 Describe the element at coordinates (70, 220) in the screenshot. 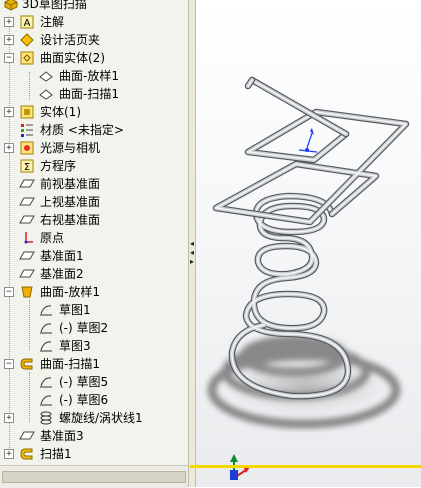

I see `tree-item-label: 右视基准面` at that location.